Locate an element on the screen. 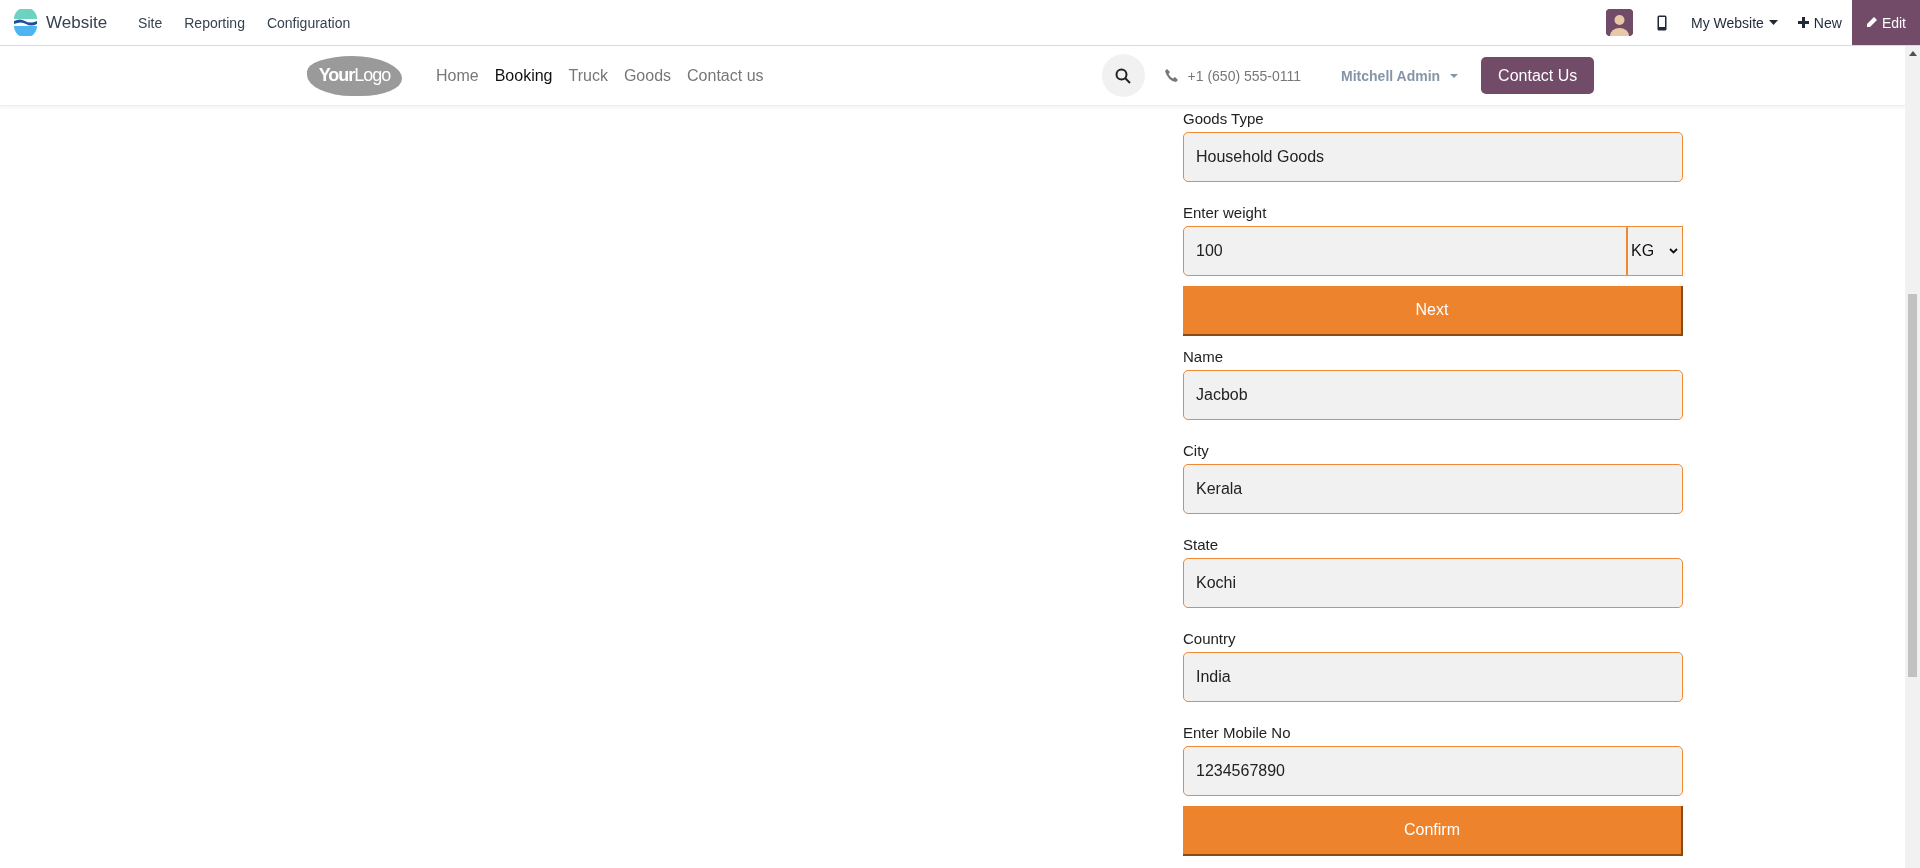 The width and height of the screenshot is (1920, 868). phone-number: +1 (650) 555-0111 is located at coordinates (1244, 75).